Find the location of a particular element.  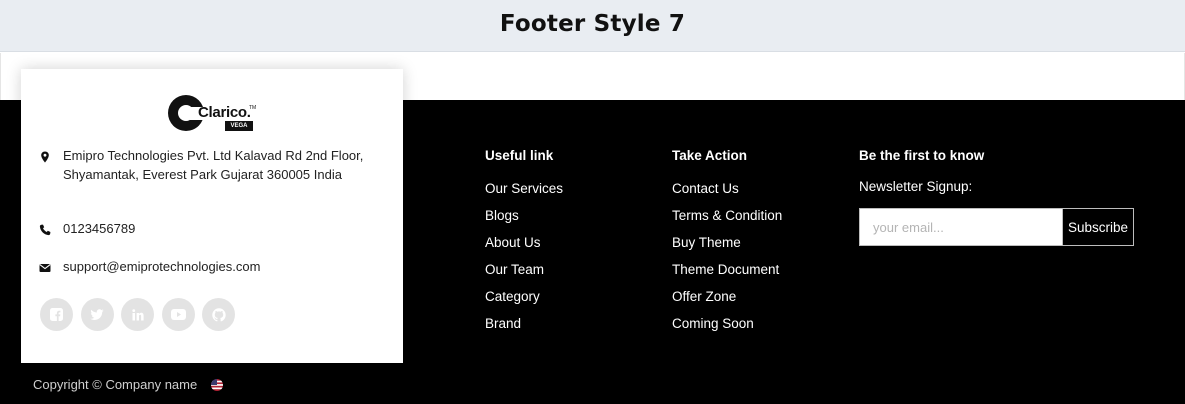

facebook-icon is located at coordinates (56, 314).